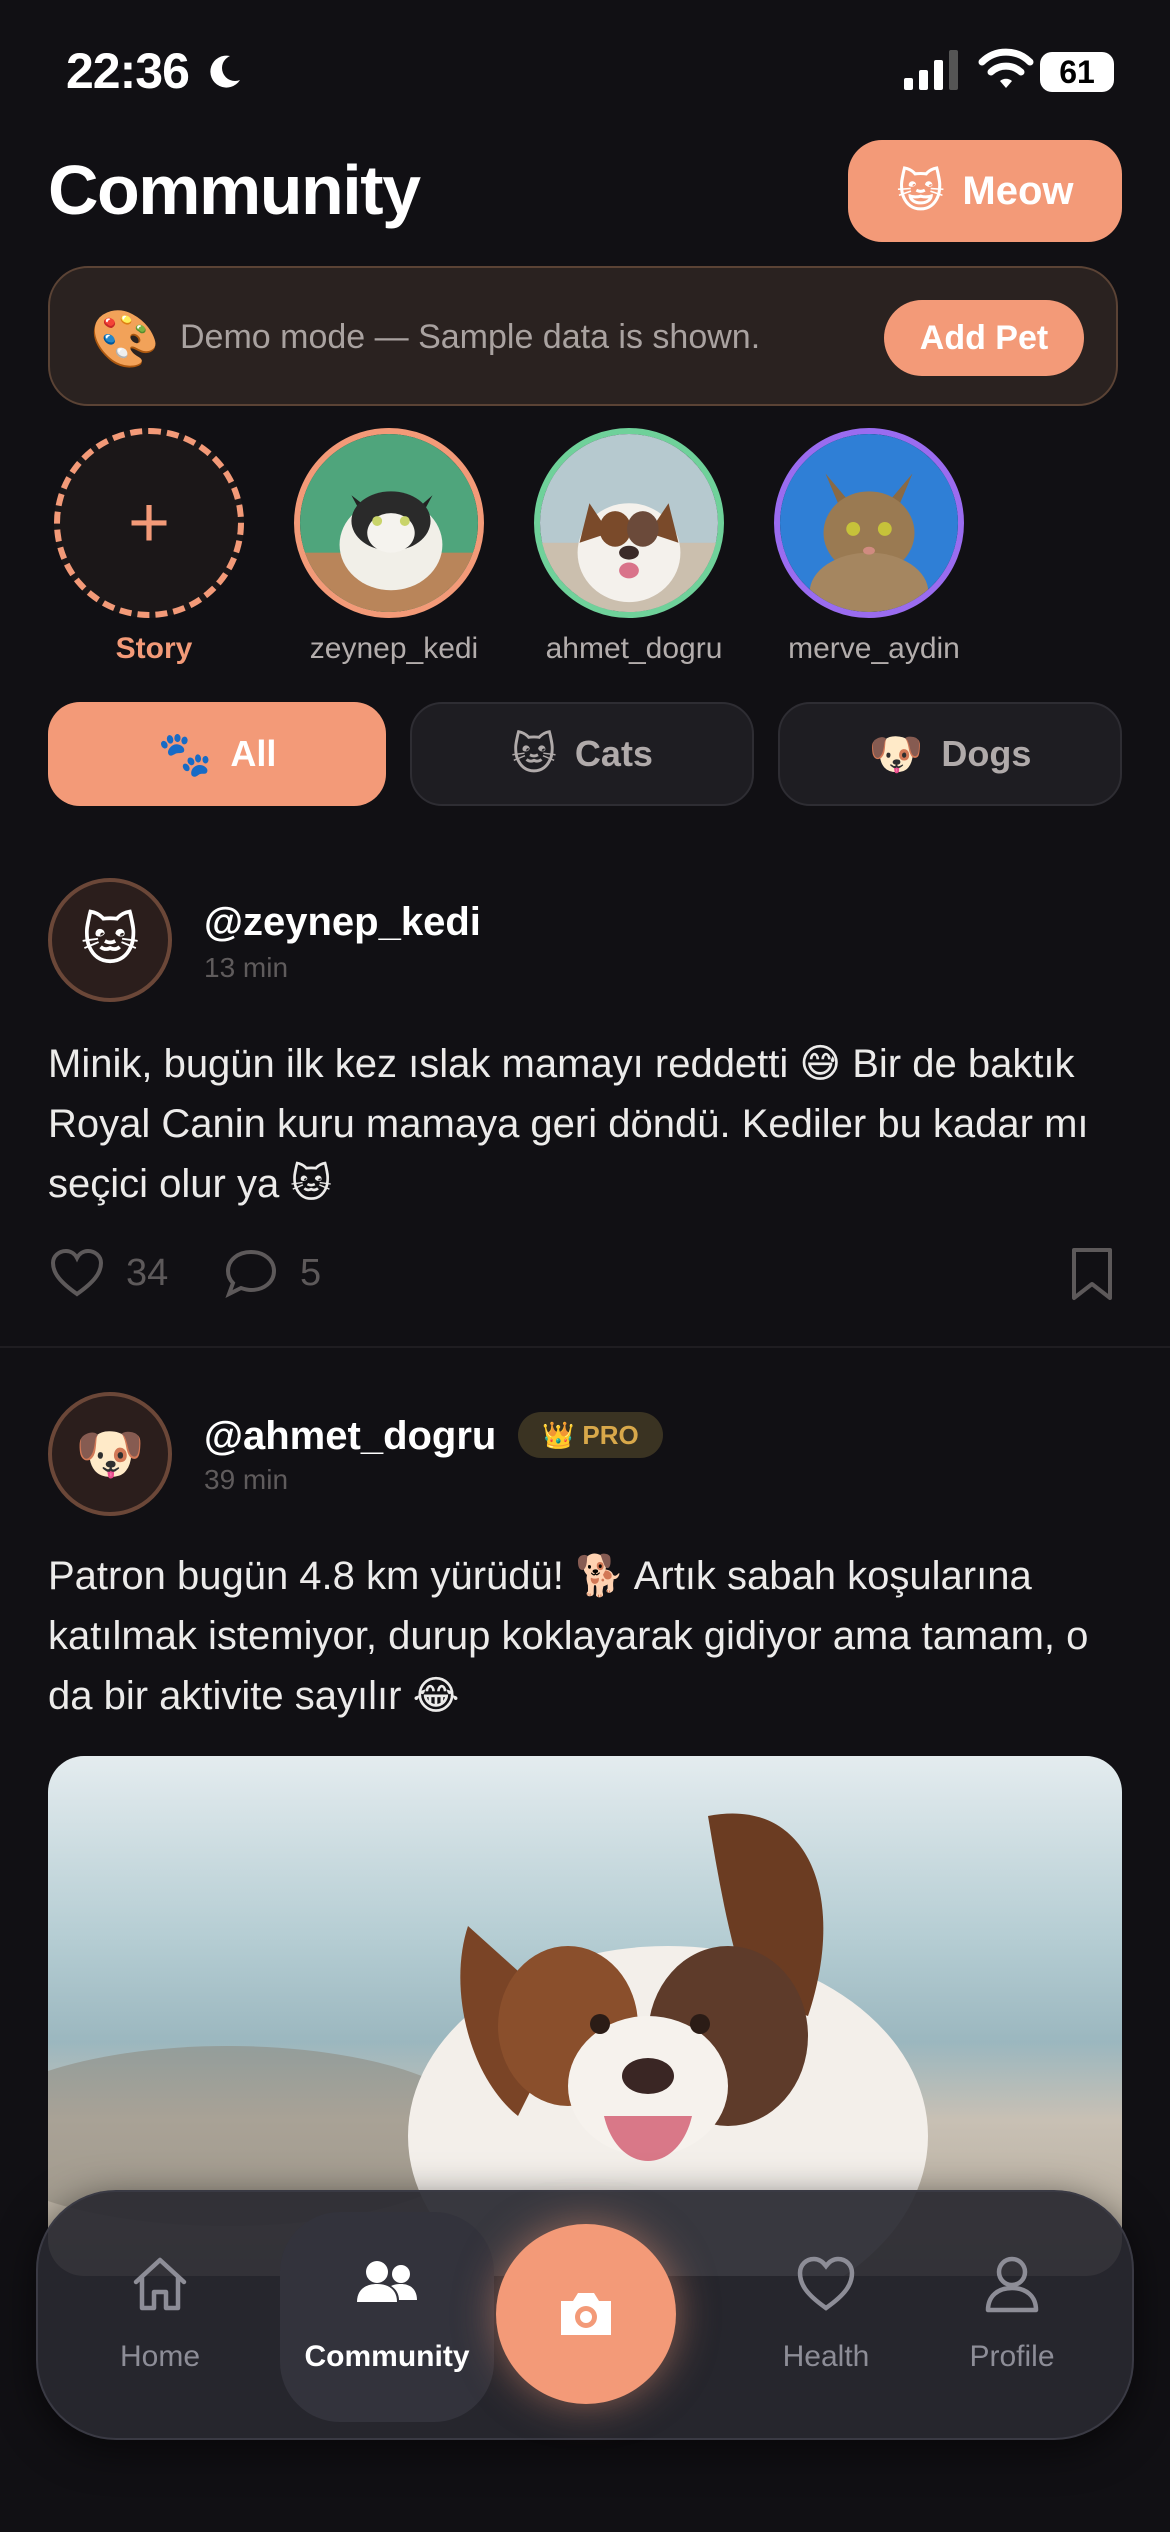  Describe the element at coordinates (342, 922) in the screenshot. I see `post-username: @zeynep_kedi` at that location.